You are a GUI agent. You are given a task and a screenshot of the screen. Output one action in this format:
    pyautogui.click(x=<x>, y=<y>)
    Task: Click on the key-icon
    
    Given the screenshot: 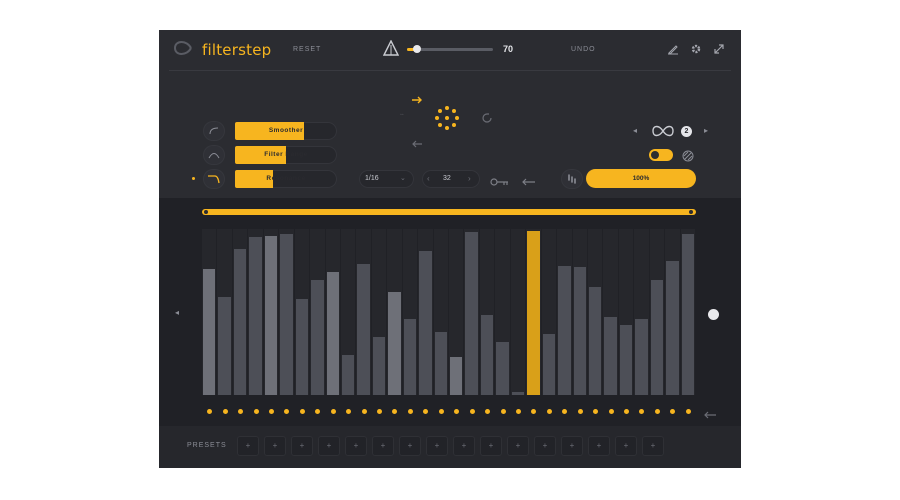 What is the action you would take?
    pyautogui.click(x=500, y=180)
    